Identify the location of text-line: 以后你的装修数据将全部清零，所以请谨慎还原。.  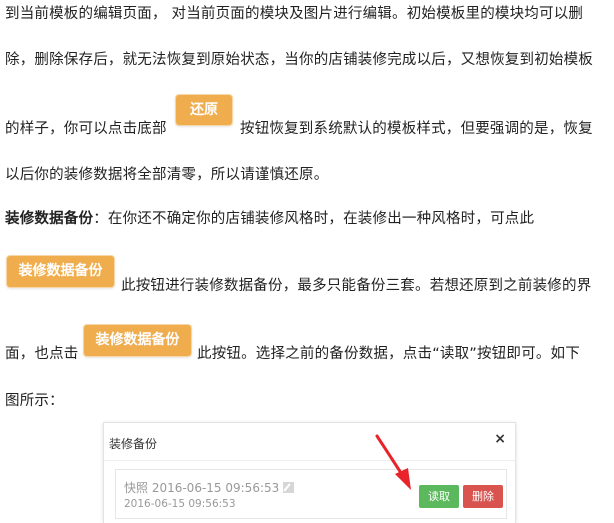
(167, 175).